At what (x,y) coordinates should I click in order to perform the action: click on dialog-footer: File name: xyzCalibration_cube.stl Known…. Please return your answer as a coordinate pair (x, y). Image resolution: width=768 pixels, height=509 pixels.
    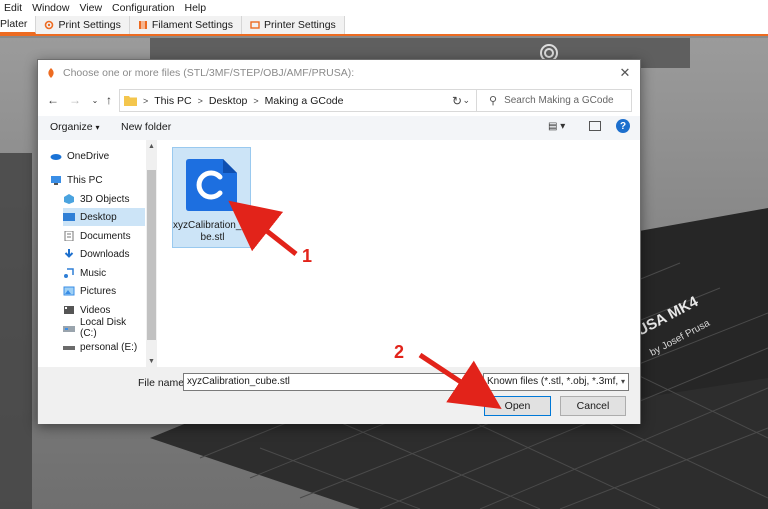
    Looking at the image, I should click on (339, 395).